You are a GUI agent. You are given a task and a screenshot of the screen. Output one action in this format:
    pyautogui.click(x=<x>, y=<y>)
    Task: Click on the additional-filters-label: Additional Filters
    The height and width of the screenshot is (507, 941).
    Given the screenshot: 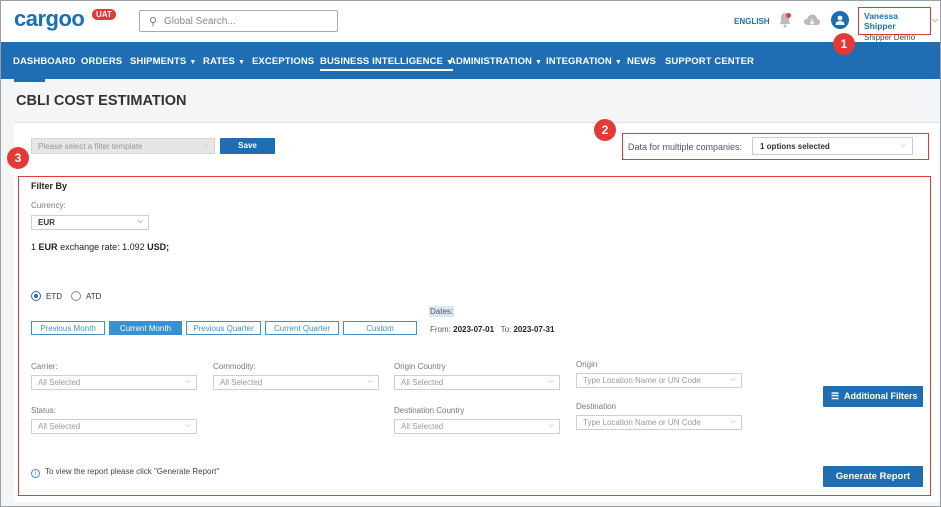 What is the action you would take?
    pyautogui.click(x=881, y=396)
    